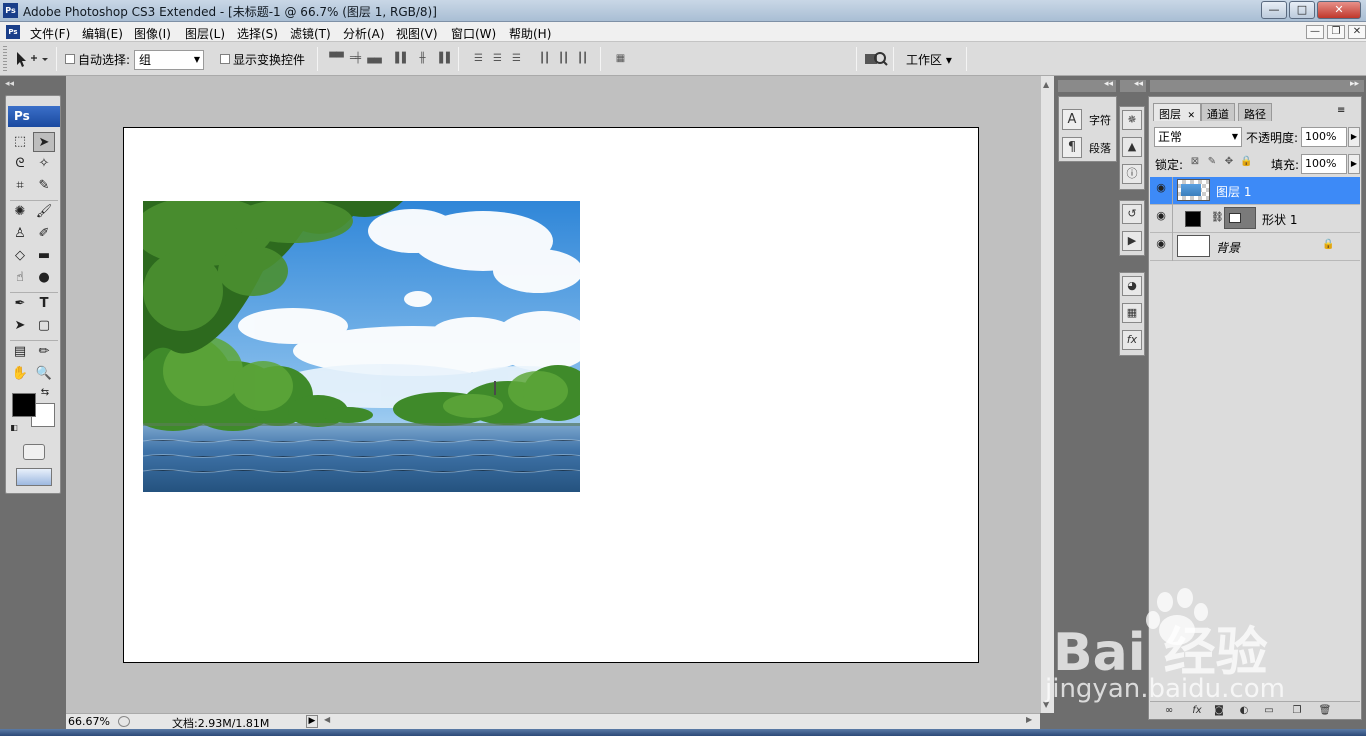  Describe the element at coordinates (44, 374) in the screenshot. I see `zoom-tool-icon: 🔍` at that location.